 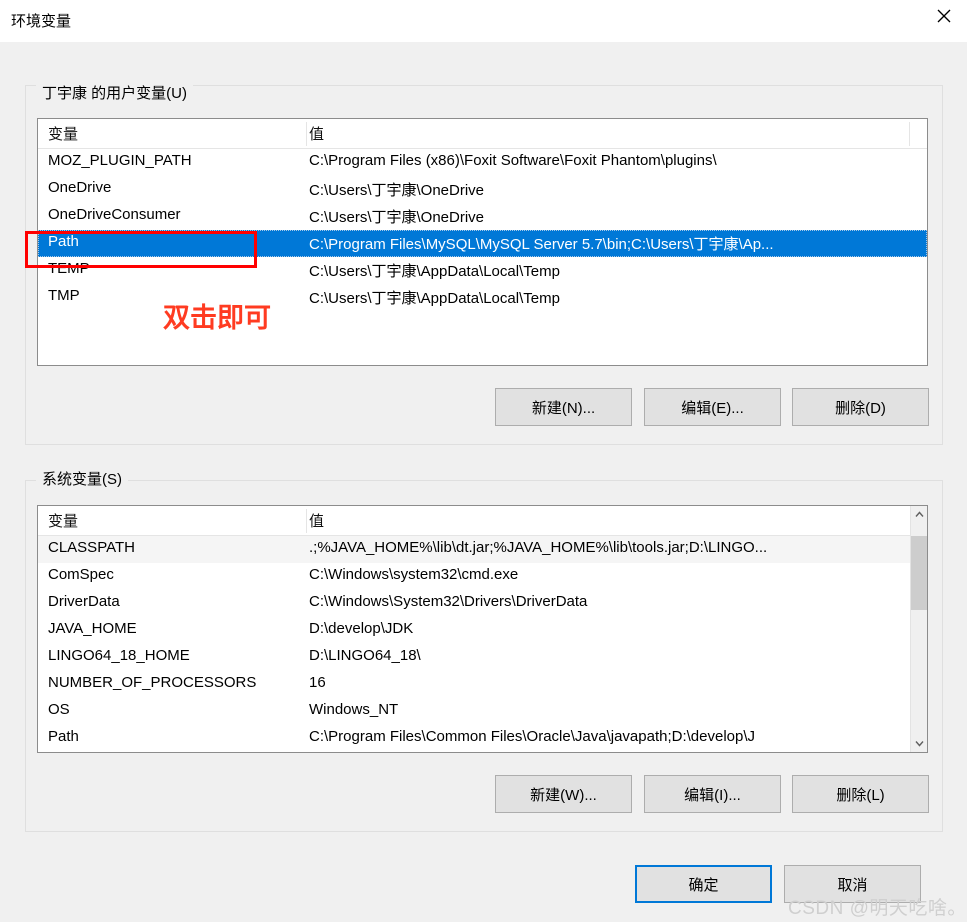 What do you see at coordinates (919, 573) in the screenshot?
I see `scrollbar-thumb` at bounding box center [919, 573].